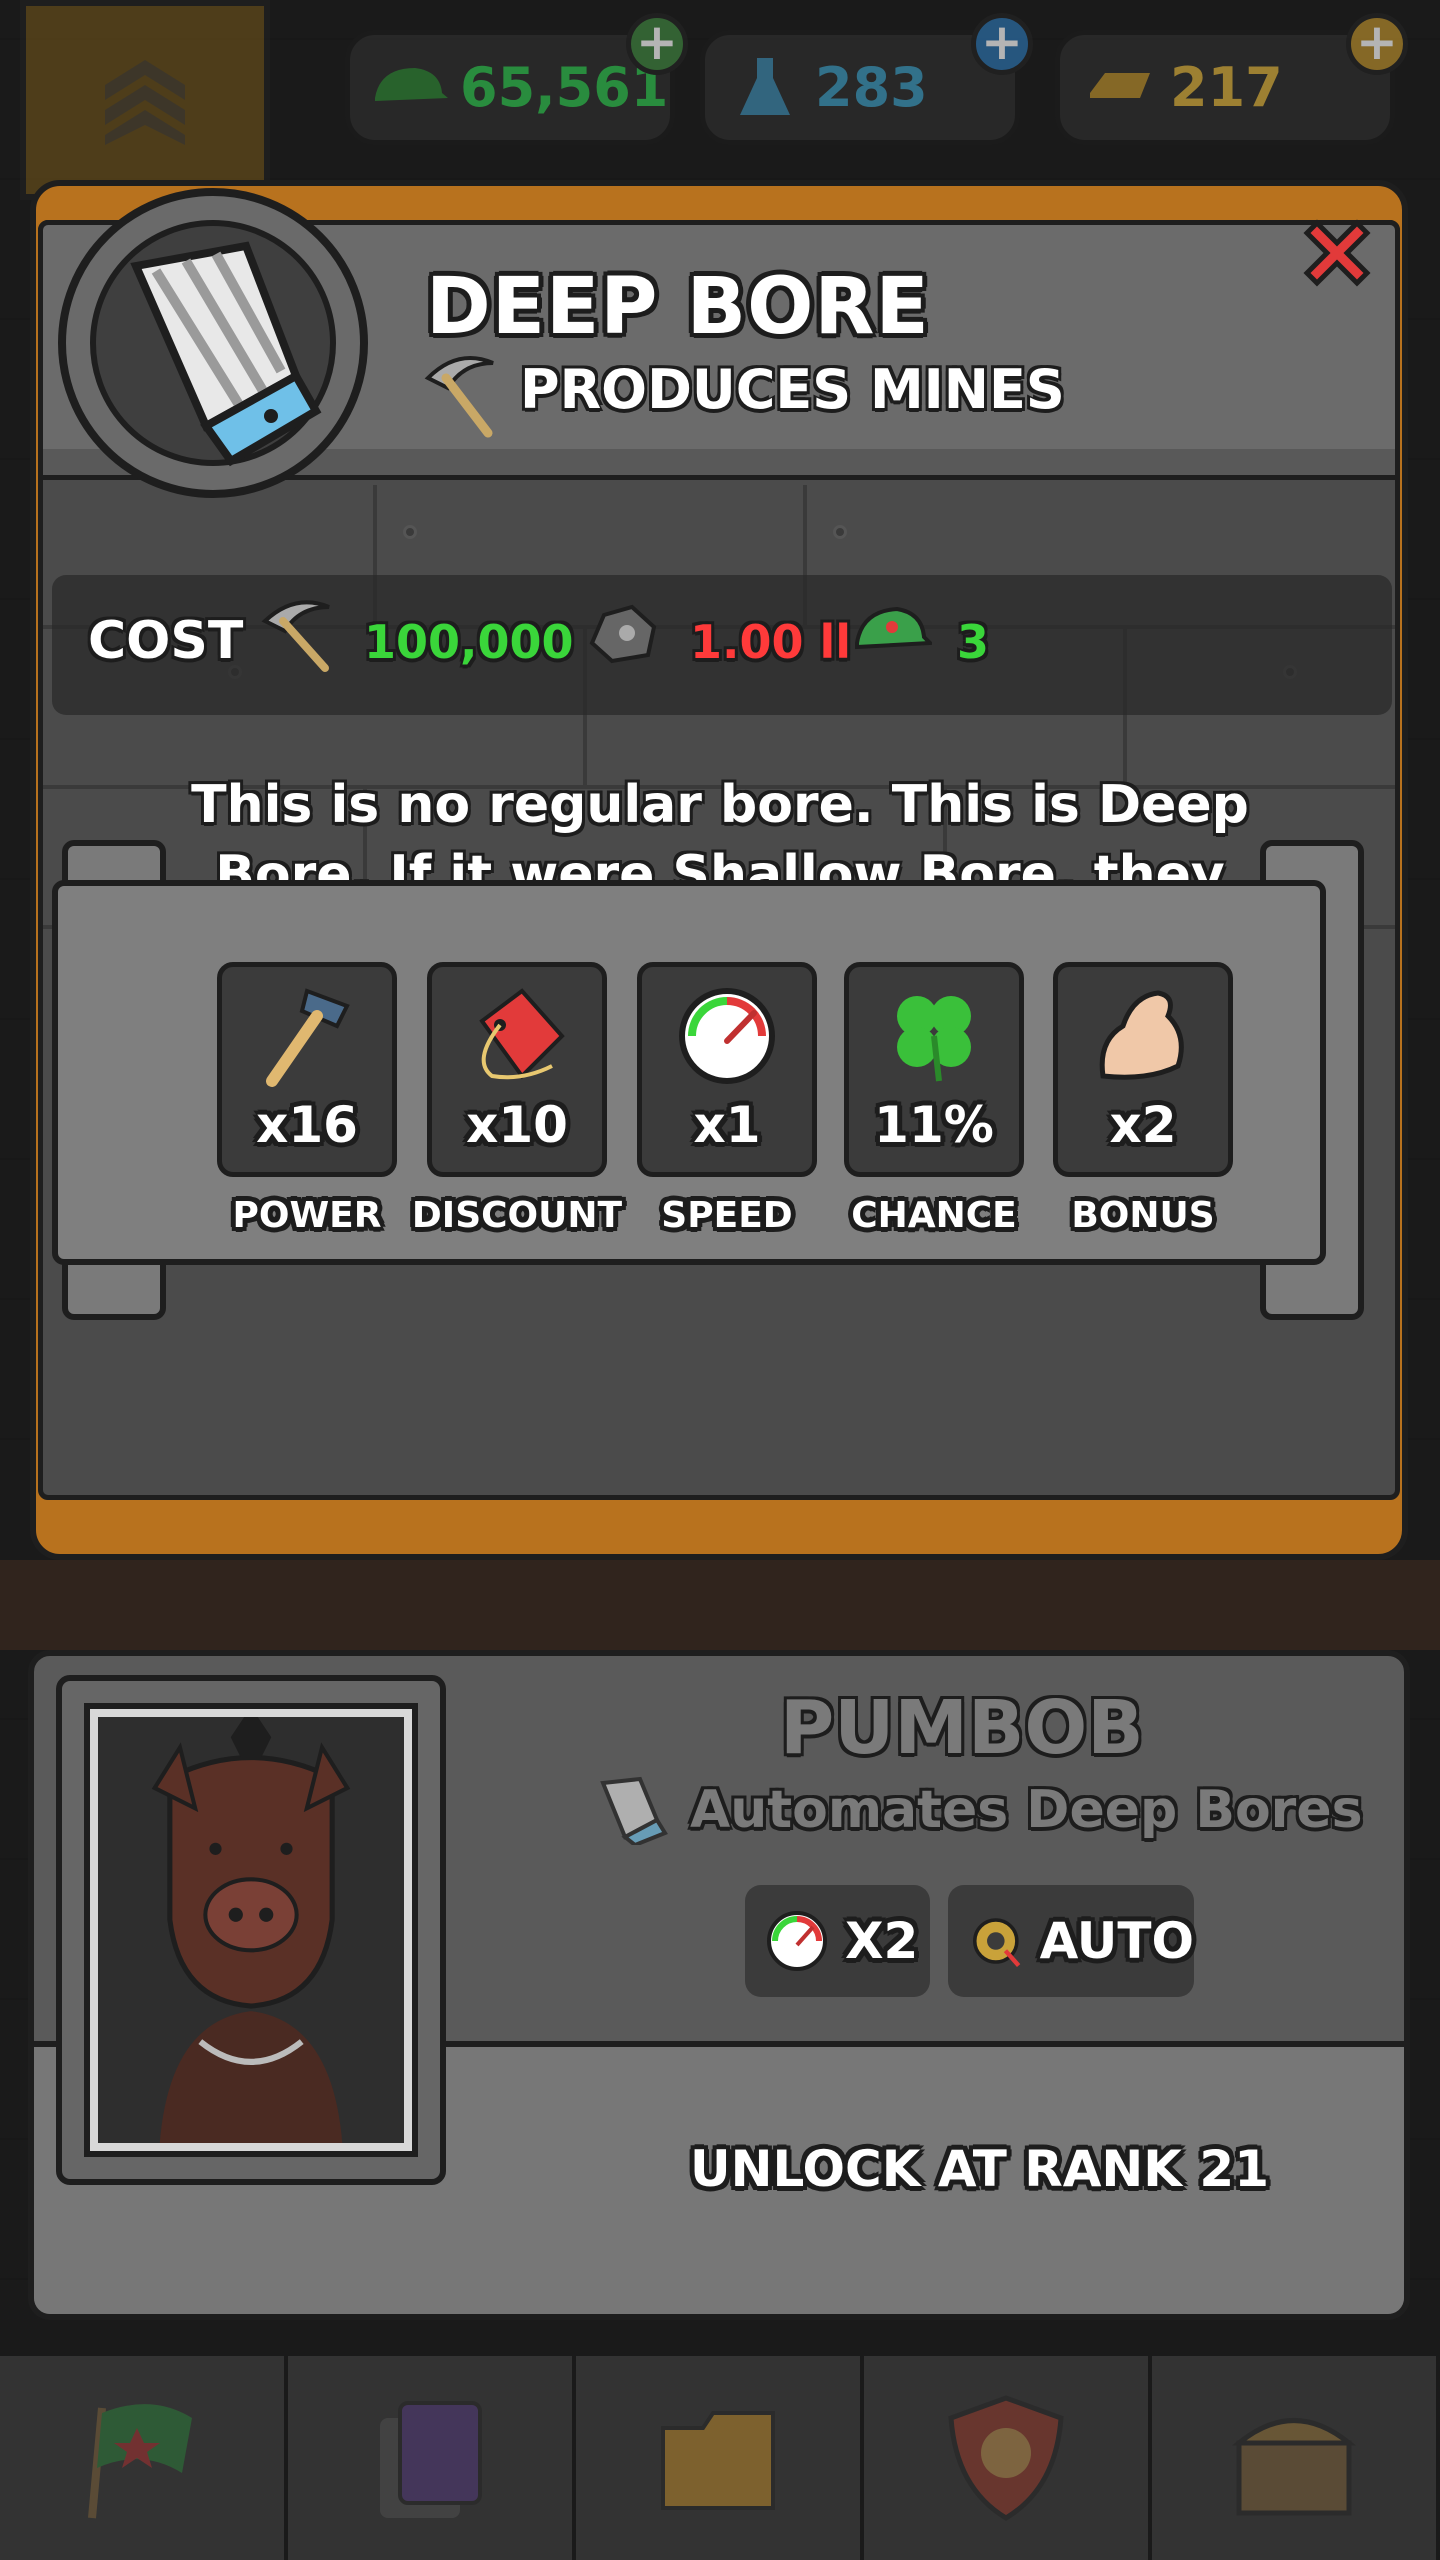 The width and height of the screenshot is (1440, 2560). What do you see at coordinates (145, 102) in the screenshot?
I see `rank-chevron-icon` at bounding box center [145, 102].